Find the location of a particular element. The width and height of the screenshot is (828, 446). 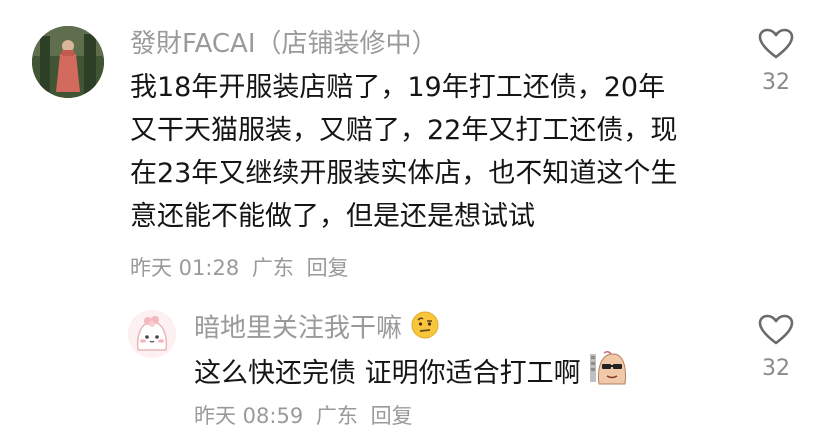

avatar is located at coordinates (68, 62).